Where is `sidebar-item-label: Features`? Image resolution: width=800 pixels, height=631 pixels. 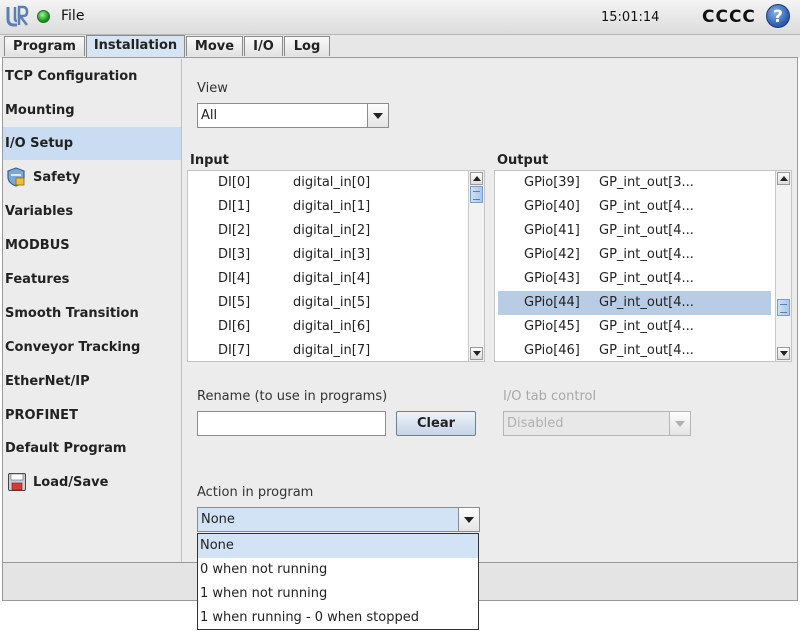
sidebar-item-label: Features is located at coordinates (37, 279).